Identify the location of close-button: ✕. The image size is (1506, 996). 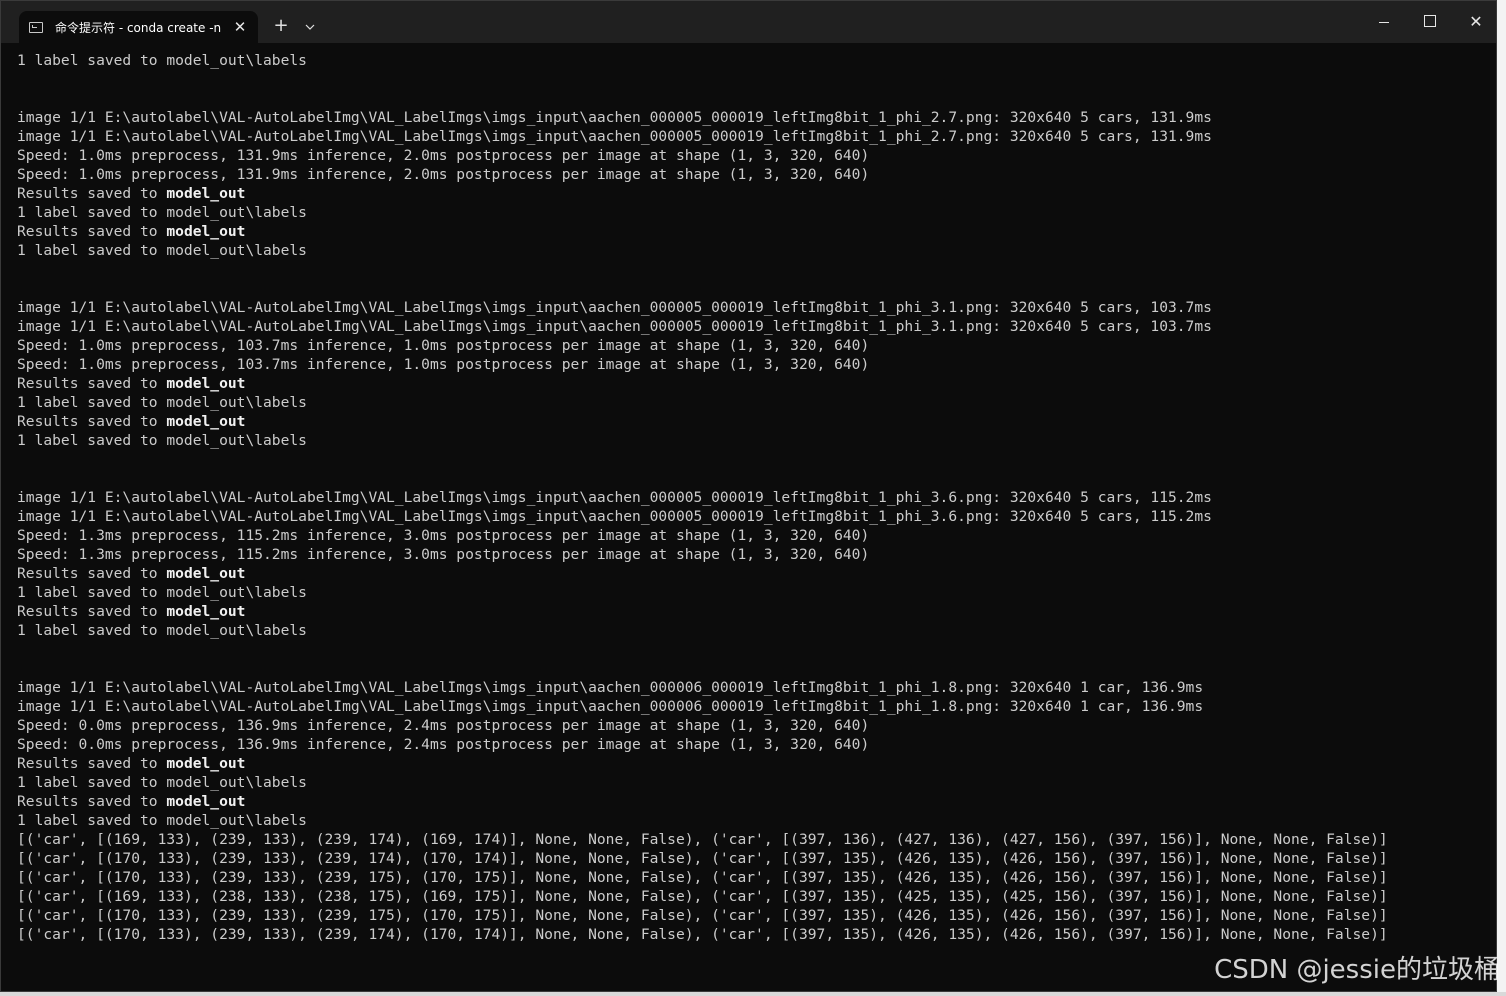
(1474, 22).